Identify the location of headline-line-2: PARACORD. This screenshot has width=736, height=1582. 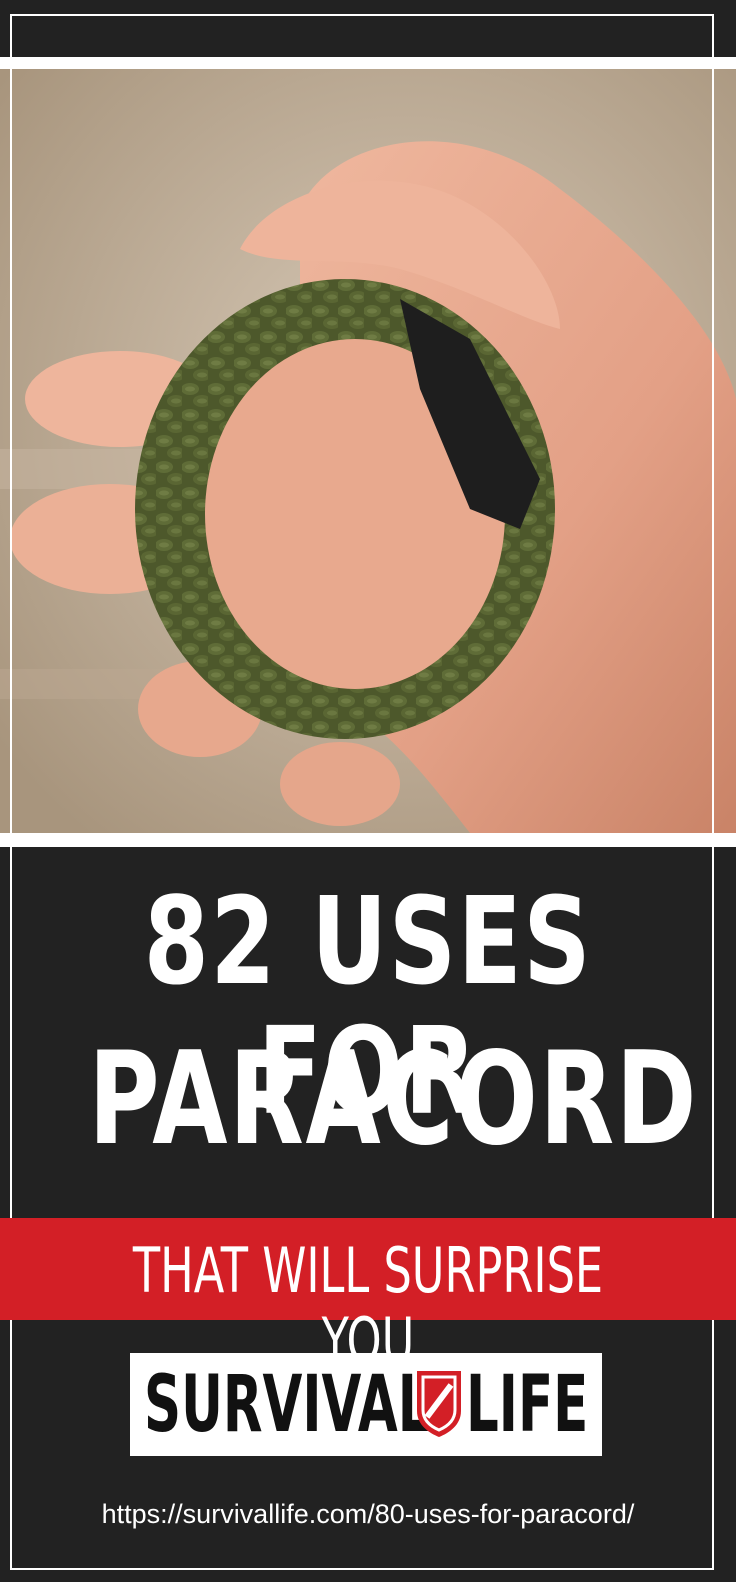
(393, 1099).